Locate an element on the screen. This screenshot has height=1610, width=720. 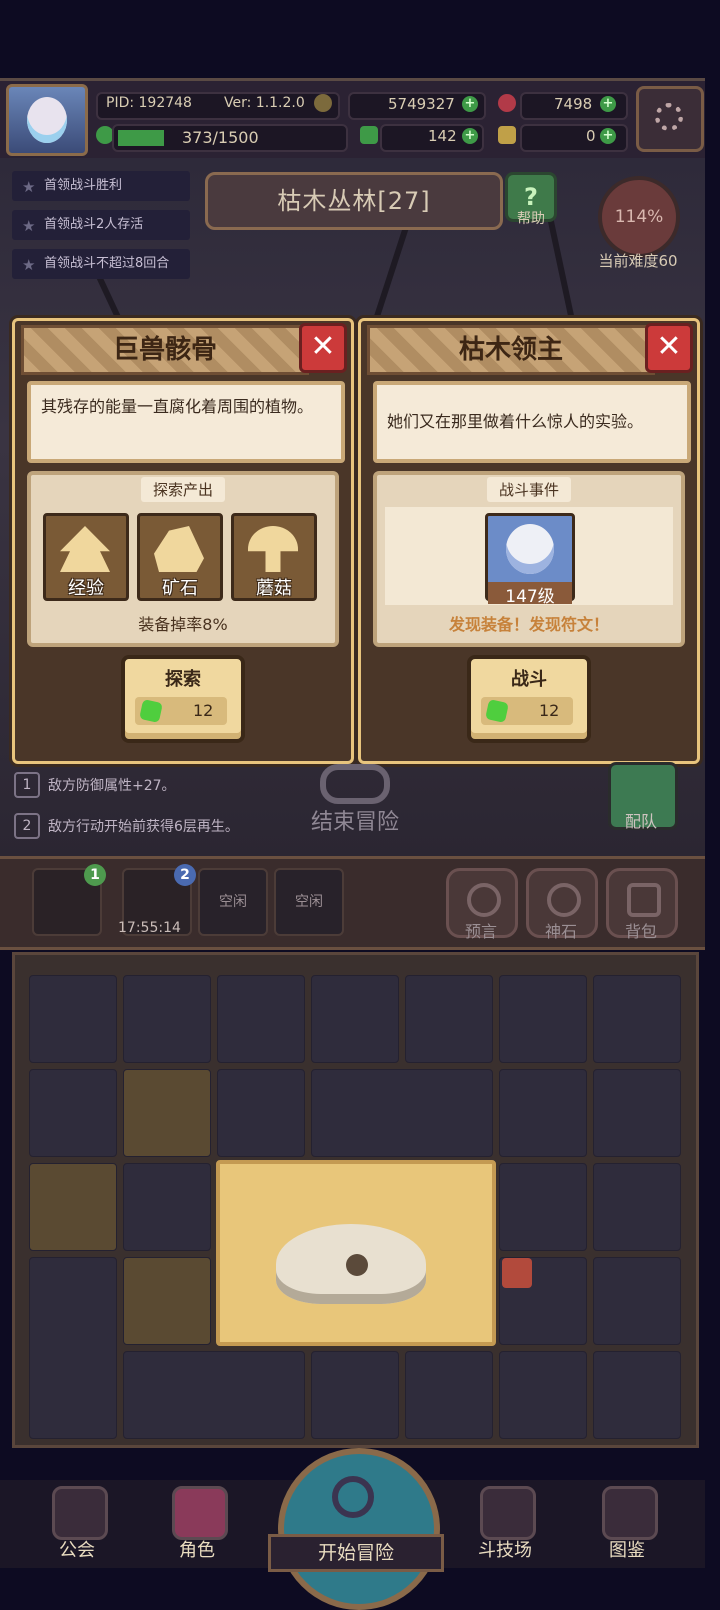
buff-number: 1 is located at coordinates (27, 785).